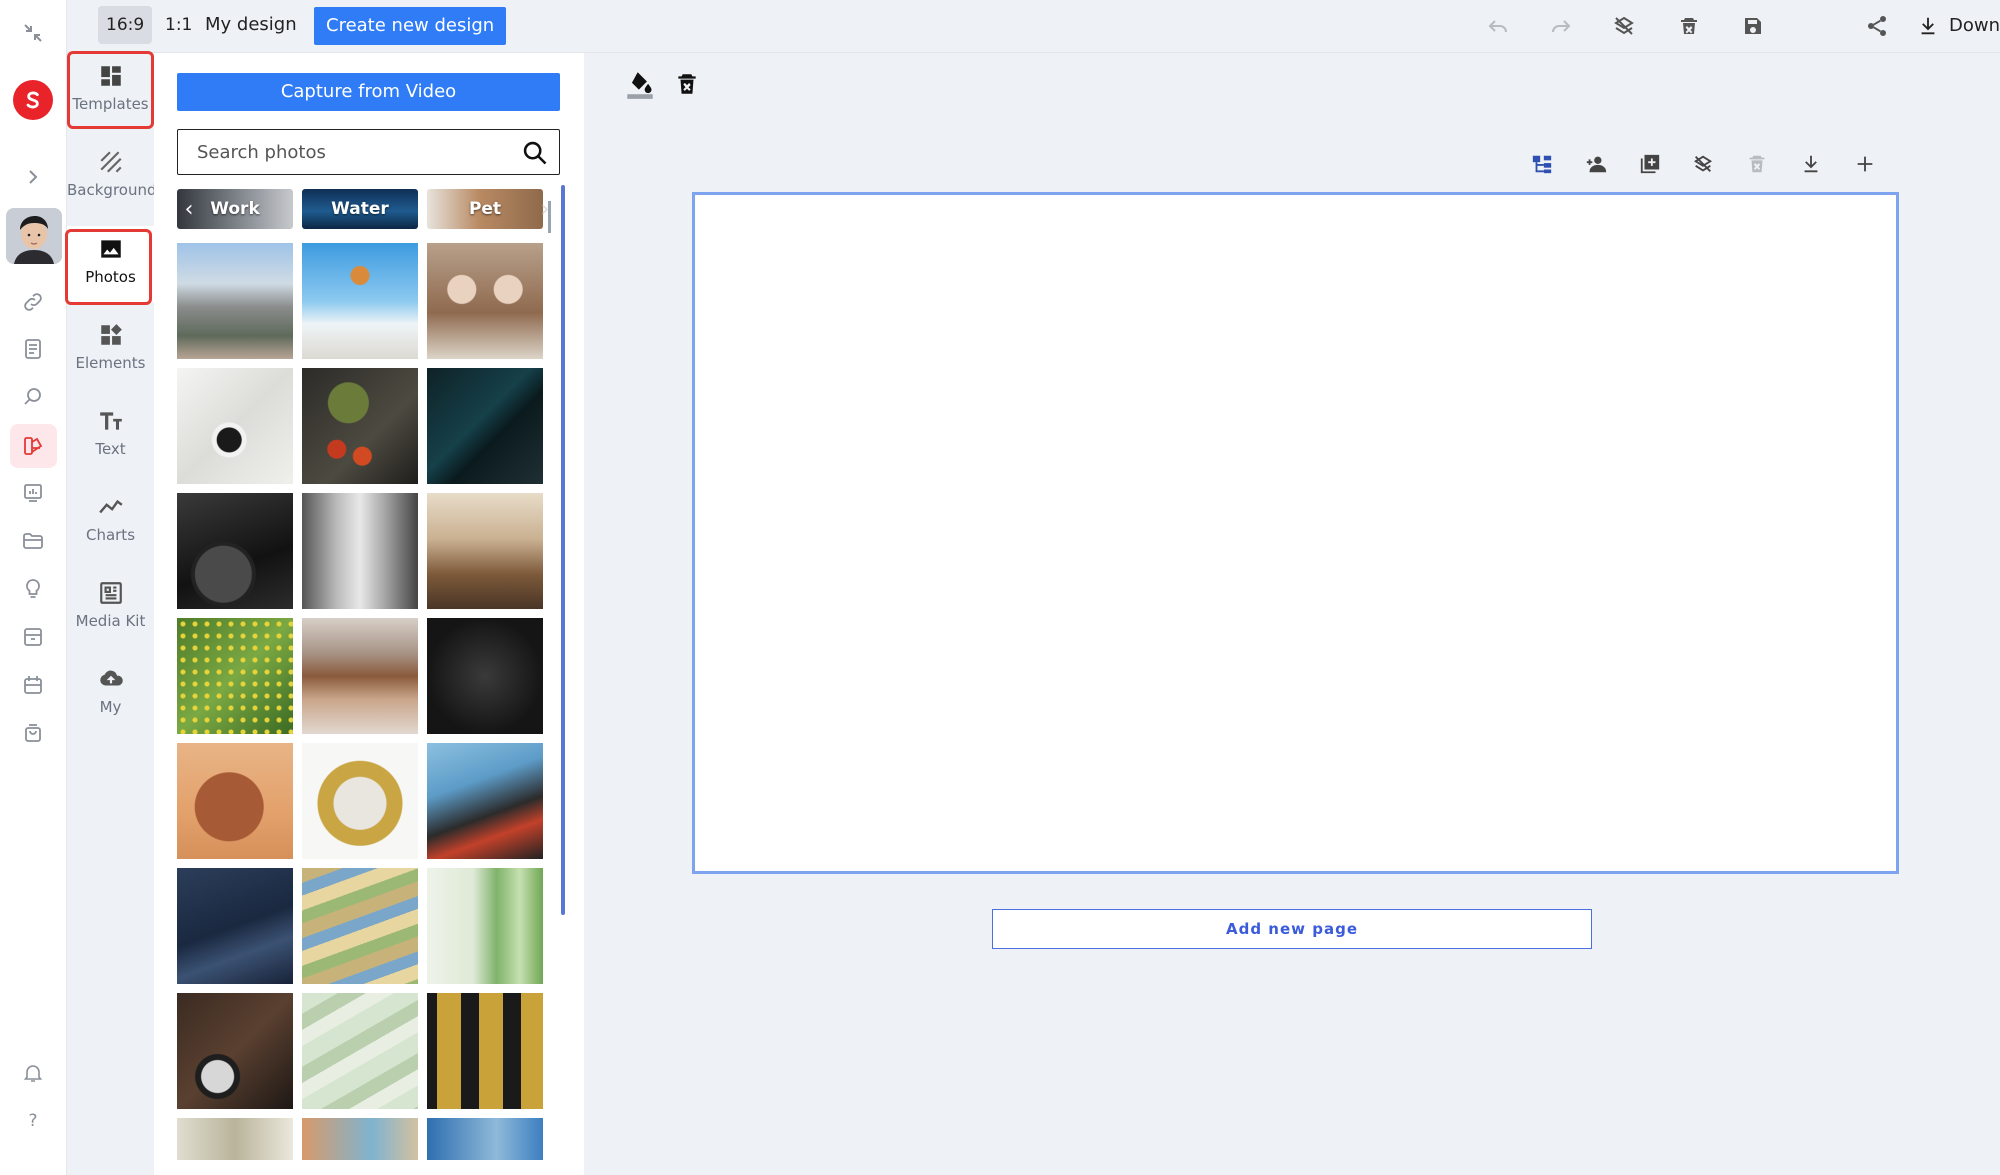 This screenshot has height=1175, width=2000. What do you see at coordinates (110, 506) in the screenshot?
I see `chart-icon` at bounding box center [110, 506].